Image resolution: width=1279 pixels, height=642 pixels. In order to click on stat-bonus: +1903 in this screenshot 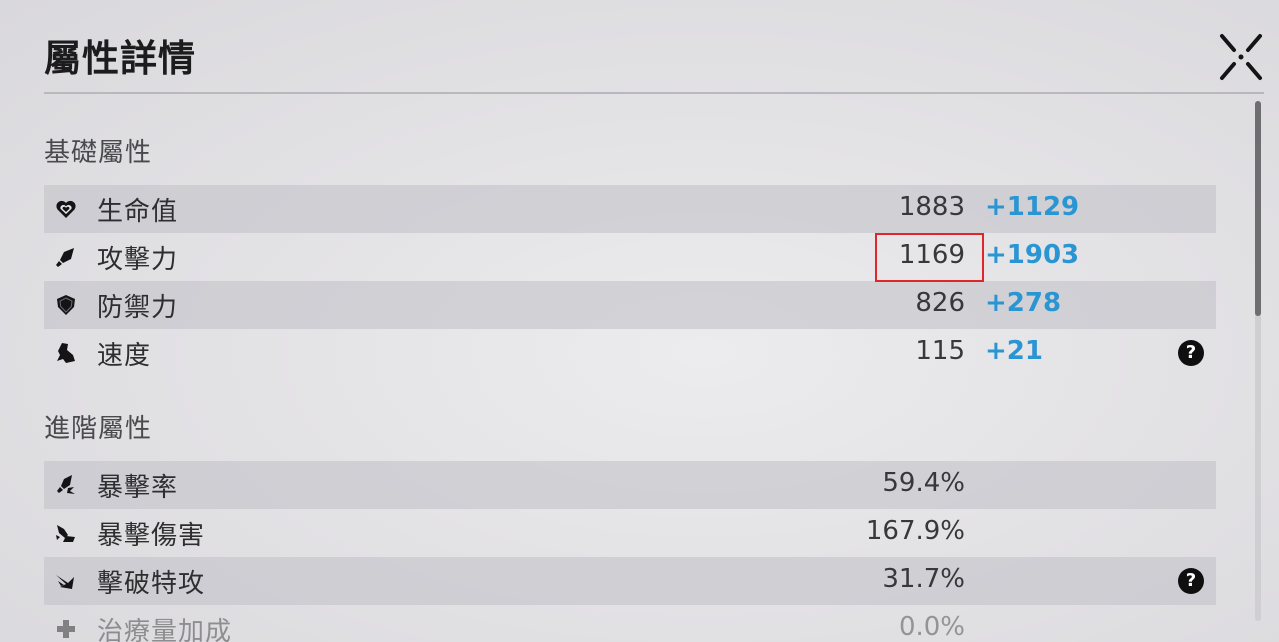, I will do `click(1032, 255)`.